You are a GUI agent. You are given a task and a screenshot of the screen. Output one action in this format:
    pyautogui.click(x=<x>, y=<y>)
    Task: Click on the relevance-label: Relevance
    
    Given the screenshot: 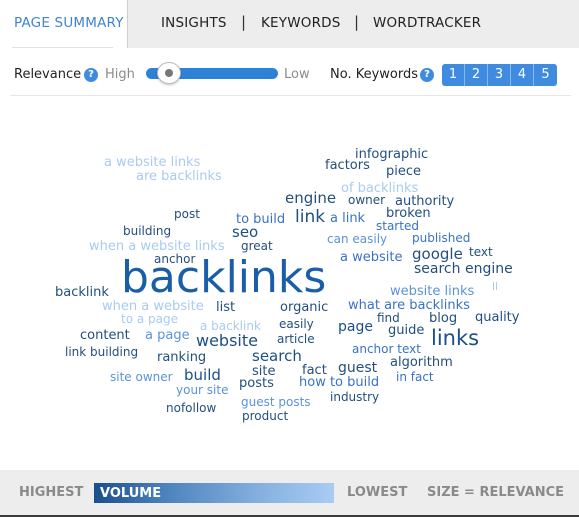 What is the action you would take?
    pyautogui.click(x=48, y=74)
    